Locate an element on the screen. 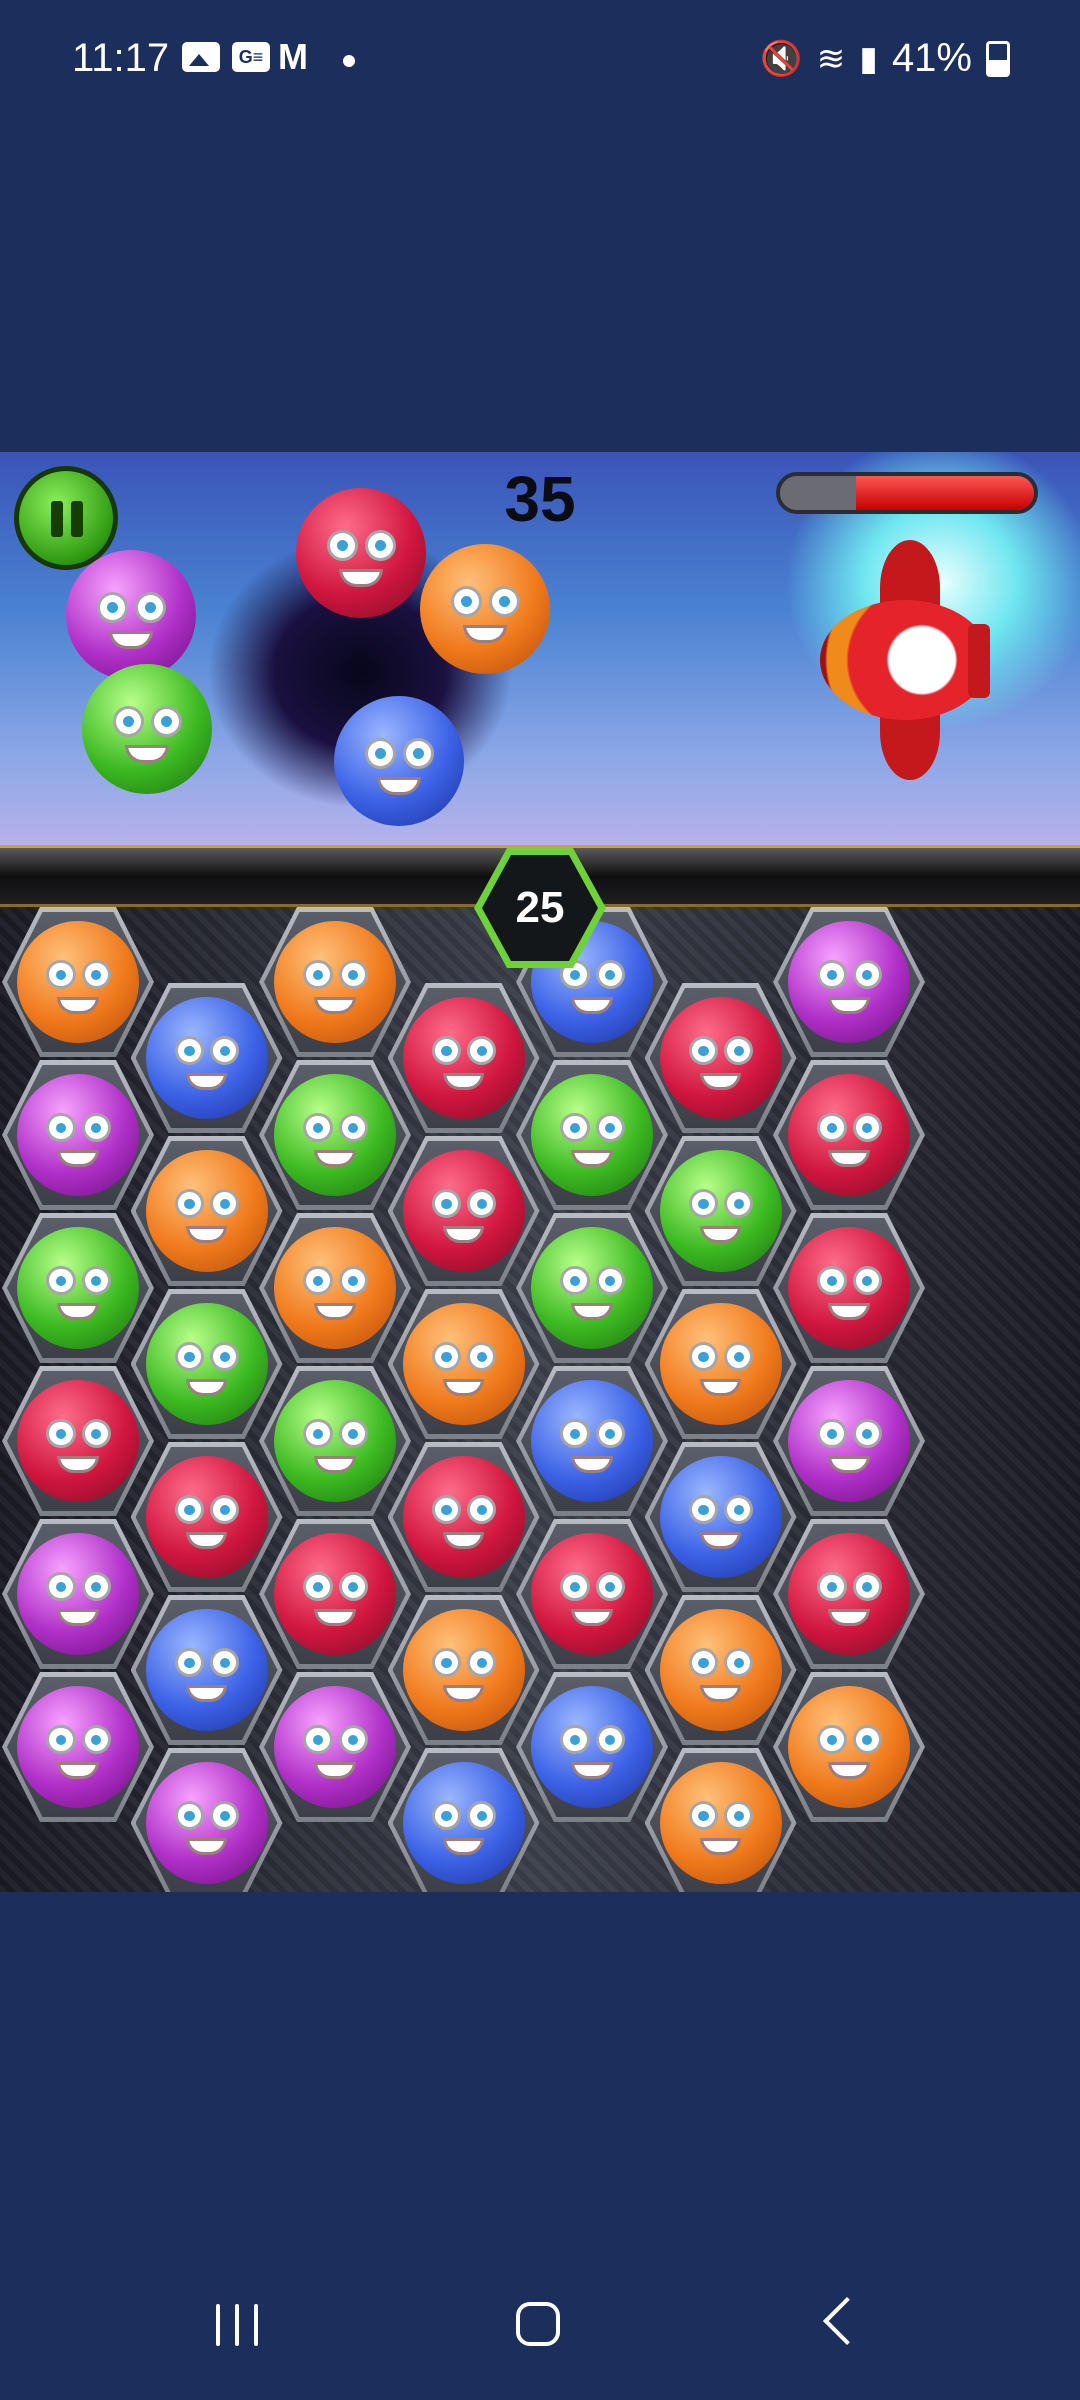 This screenshot has width=1080, height=2400. notification-dot-icon is located at coordinates (349, 61).